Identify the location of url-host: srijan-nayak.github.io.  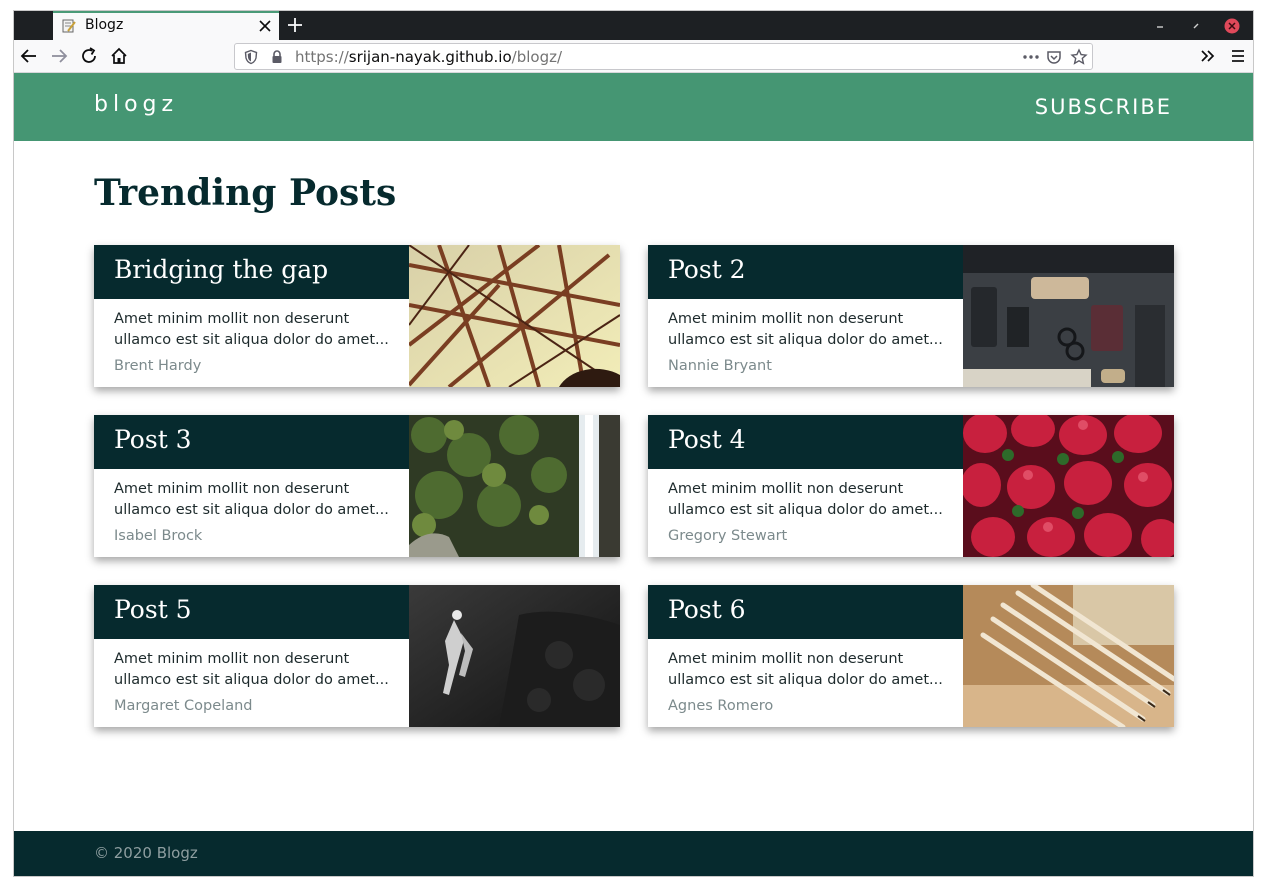
(430, 57).